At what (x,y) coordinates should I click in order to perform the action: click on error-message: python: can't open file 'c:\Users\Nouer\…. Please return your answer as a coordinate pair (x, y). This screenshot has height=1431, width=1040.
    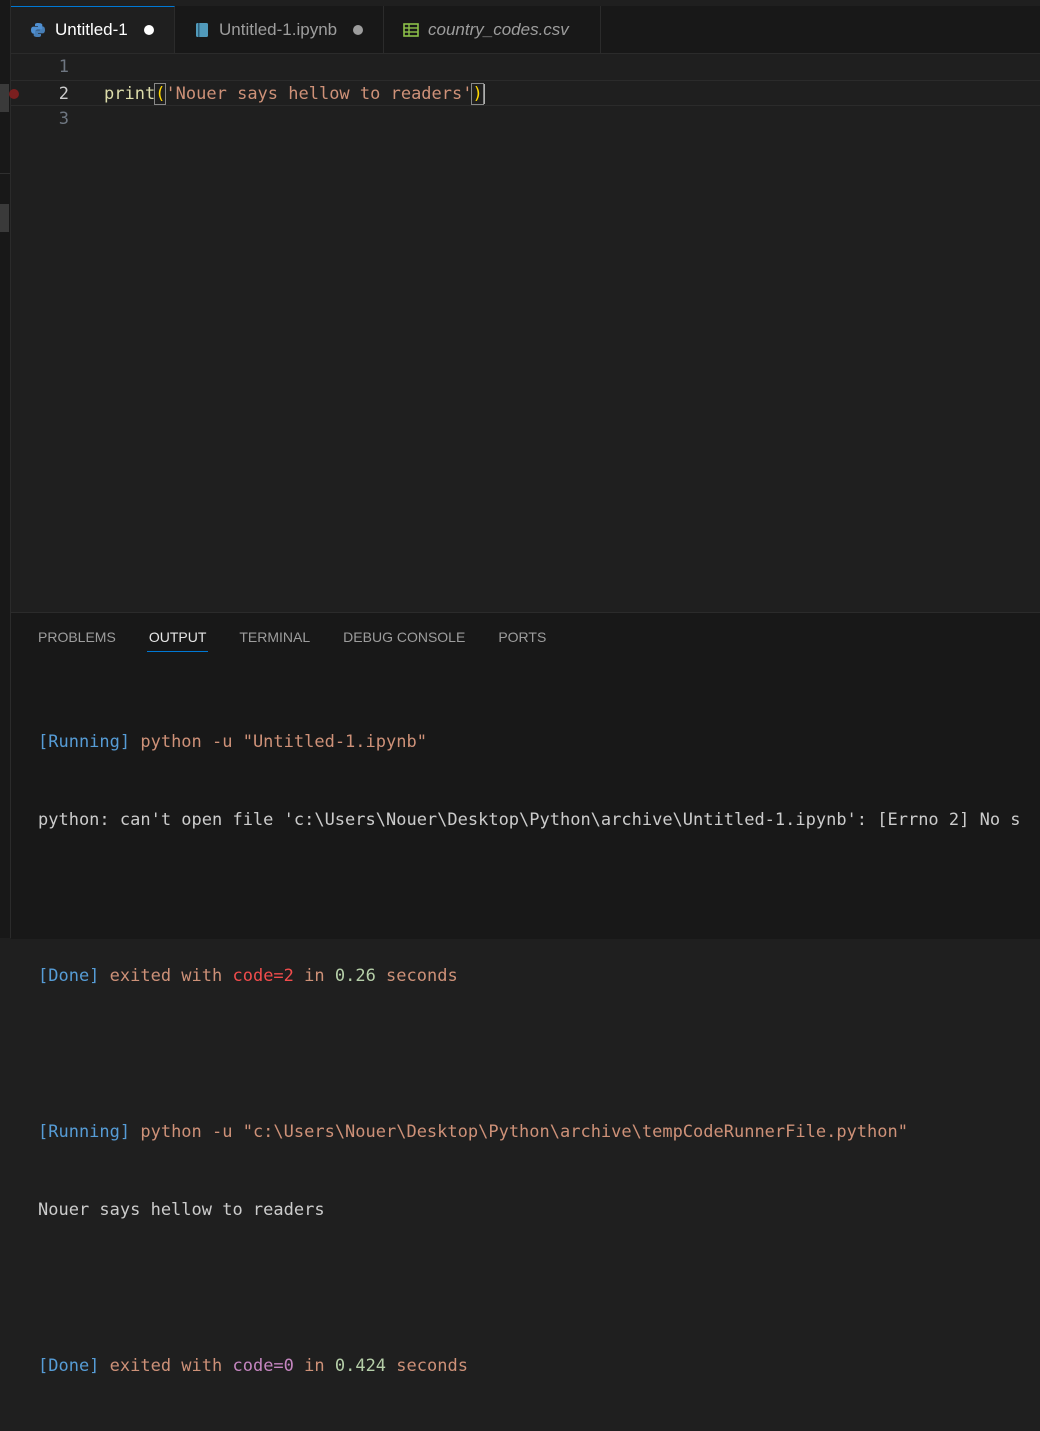
    Looking at the image, I should click on (529, 820).